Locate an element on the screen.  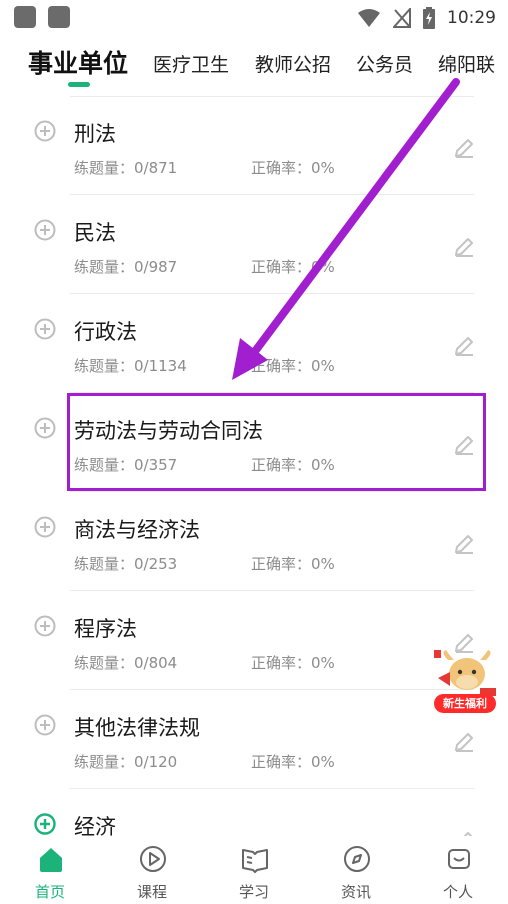
practice-count: 练题量：0/253 is located at coordinates (126, 564).